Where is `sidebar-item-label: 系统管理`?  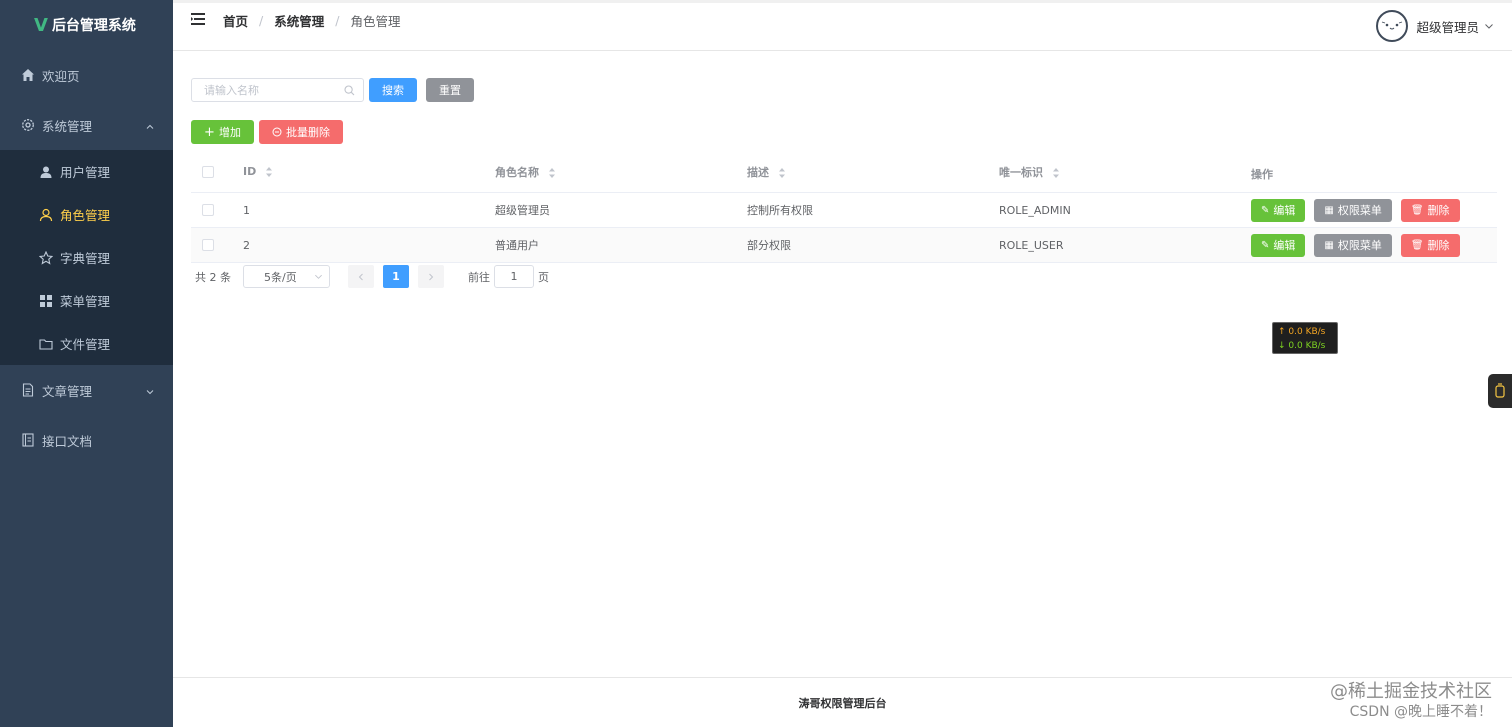 sidebar-item-label: 系统管理 is located at coordinates (67, 126).